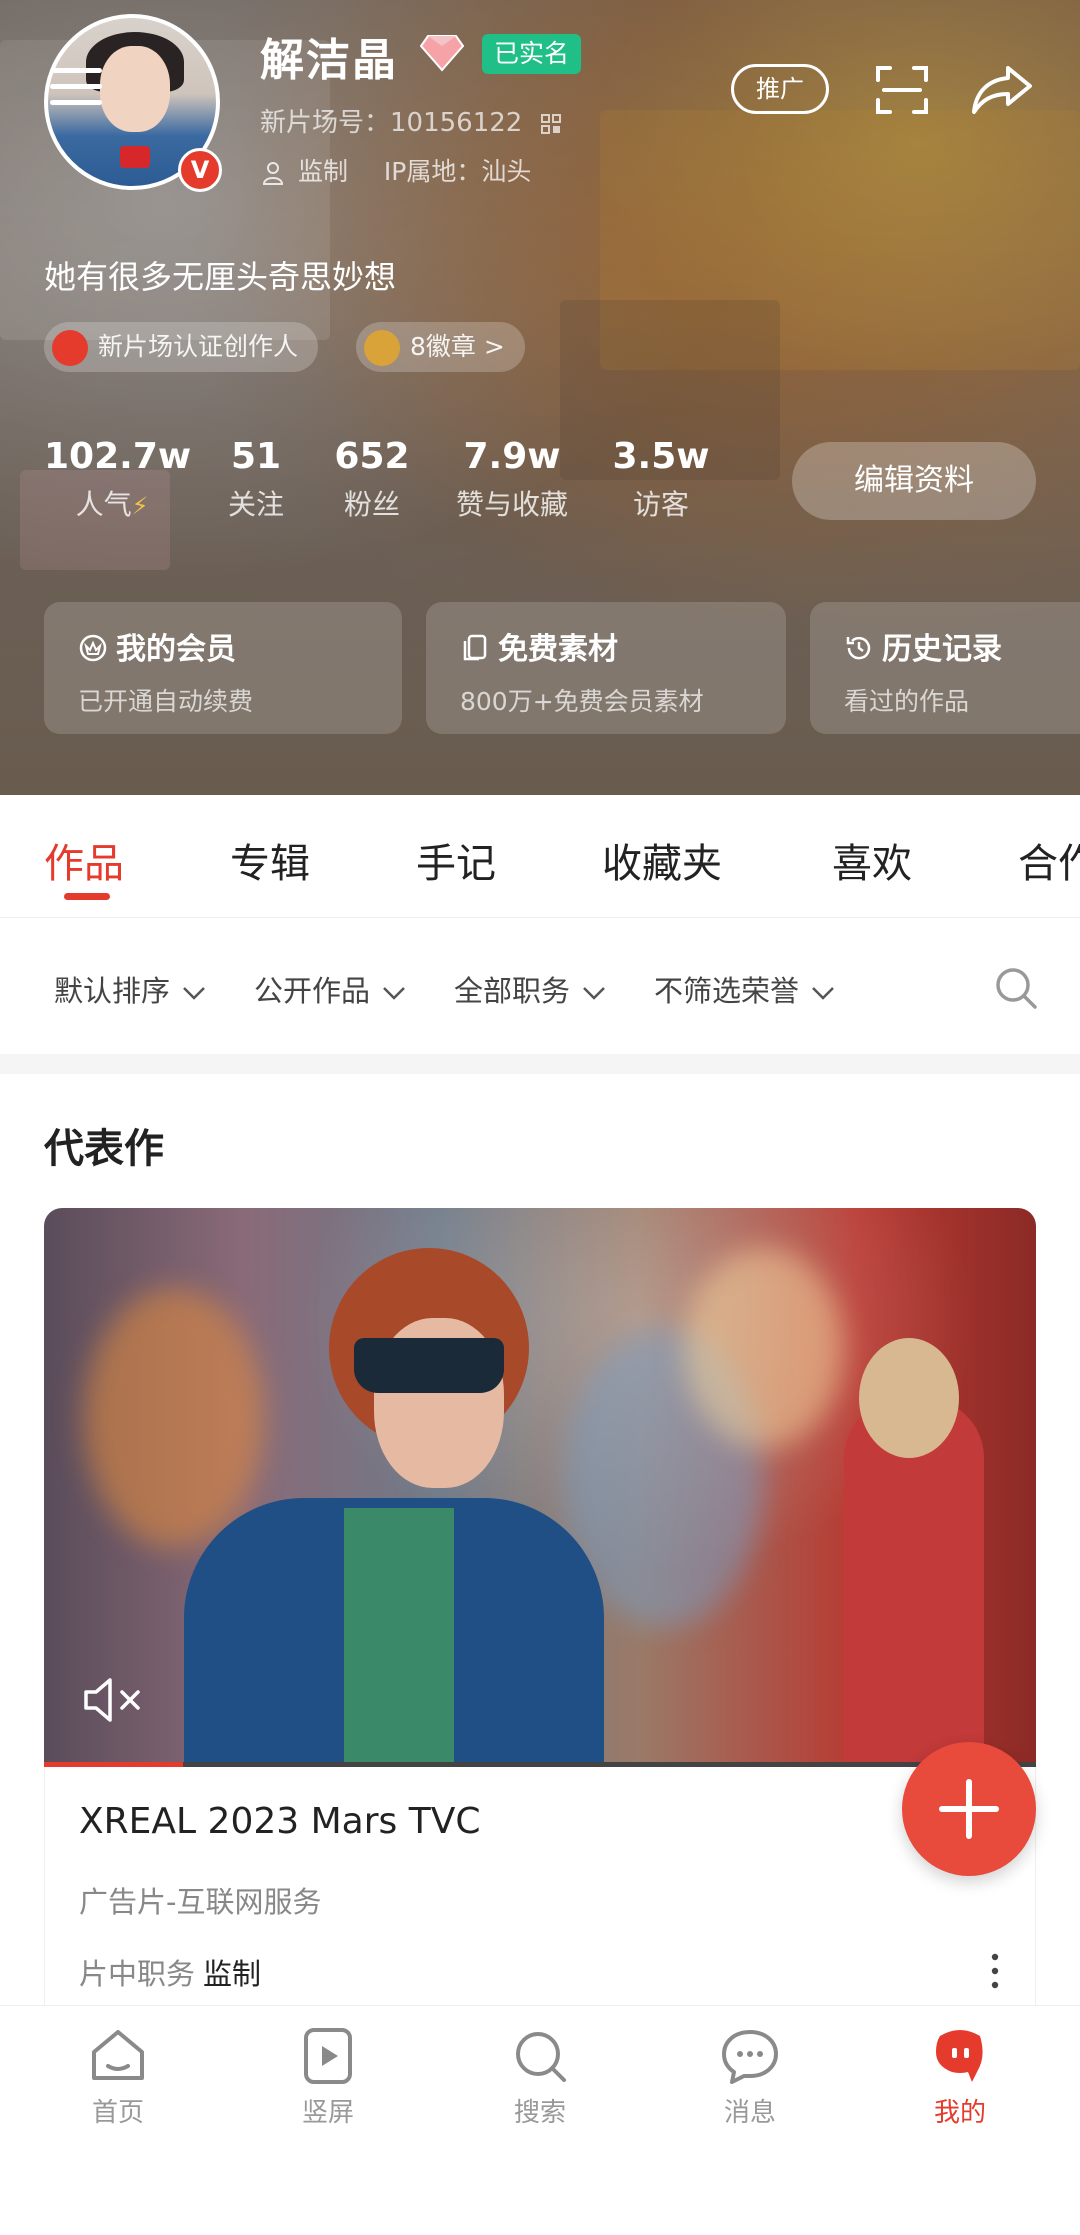 The height and width of the screenshot is (2235, 1080). I want to click on video-role-label: 片中职务, so click(137, 1974).